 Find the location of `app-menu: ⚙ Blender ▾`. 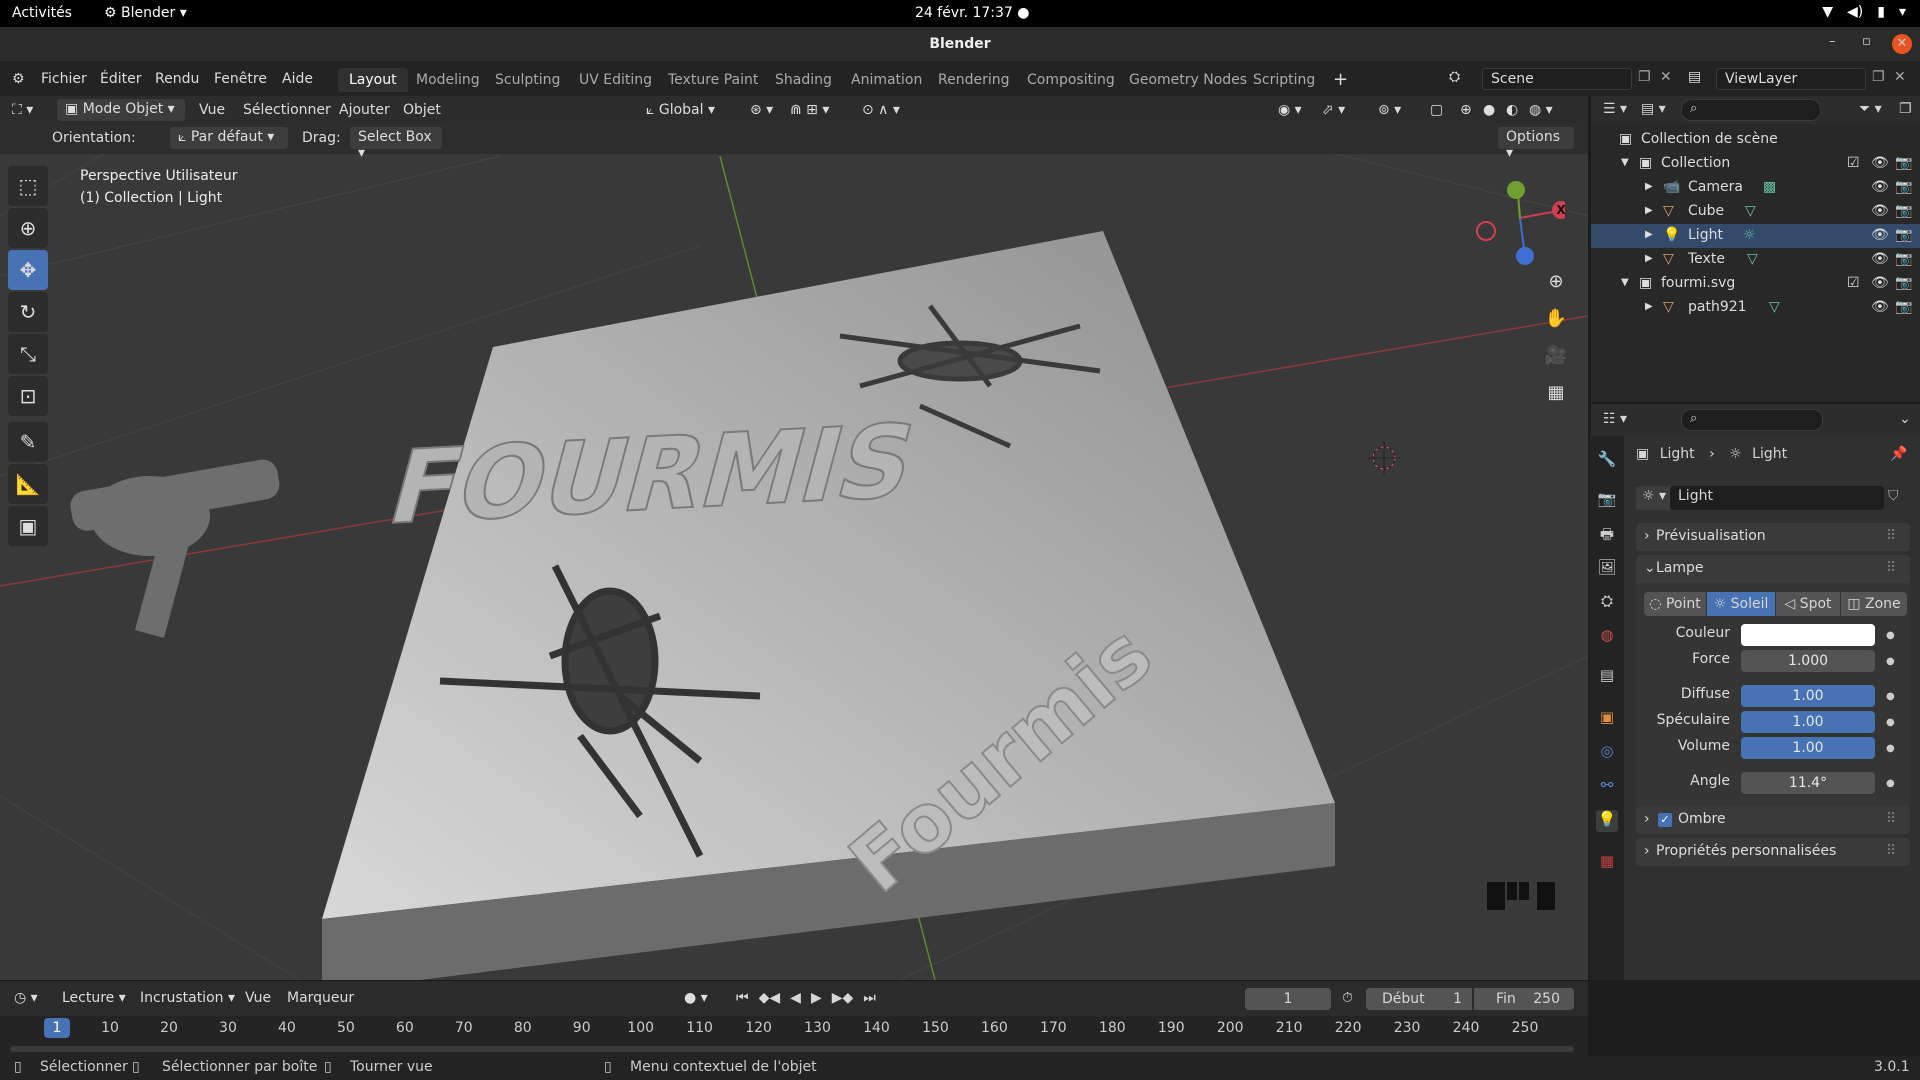

app-menu: ⚙ Blender ▾ is located at coordinates (145, 13).